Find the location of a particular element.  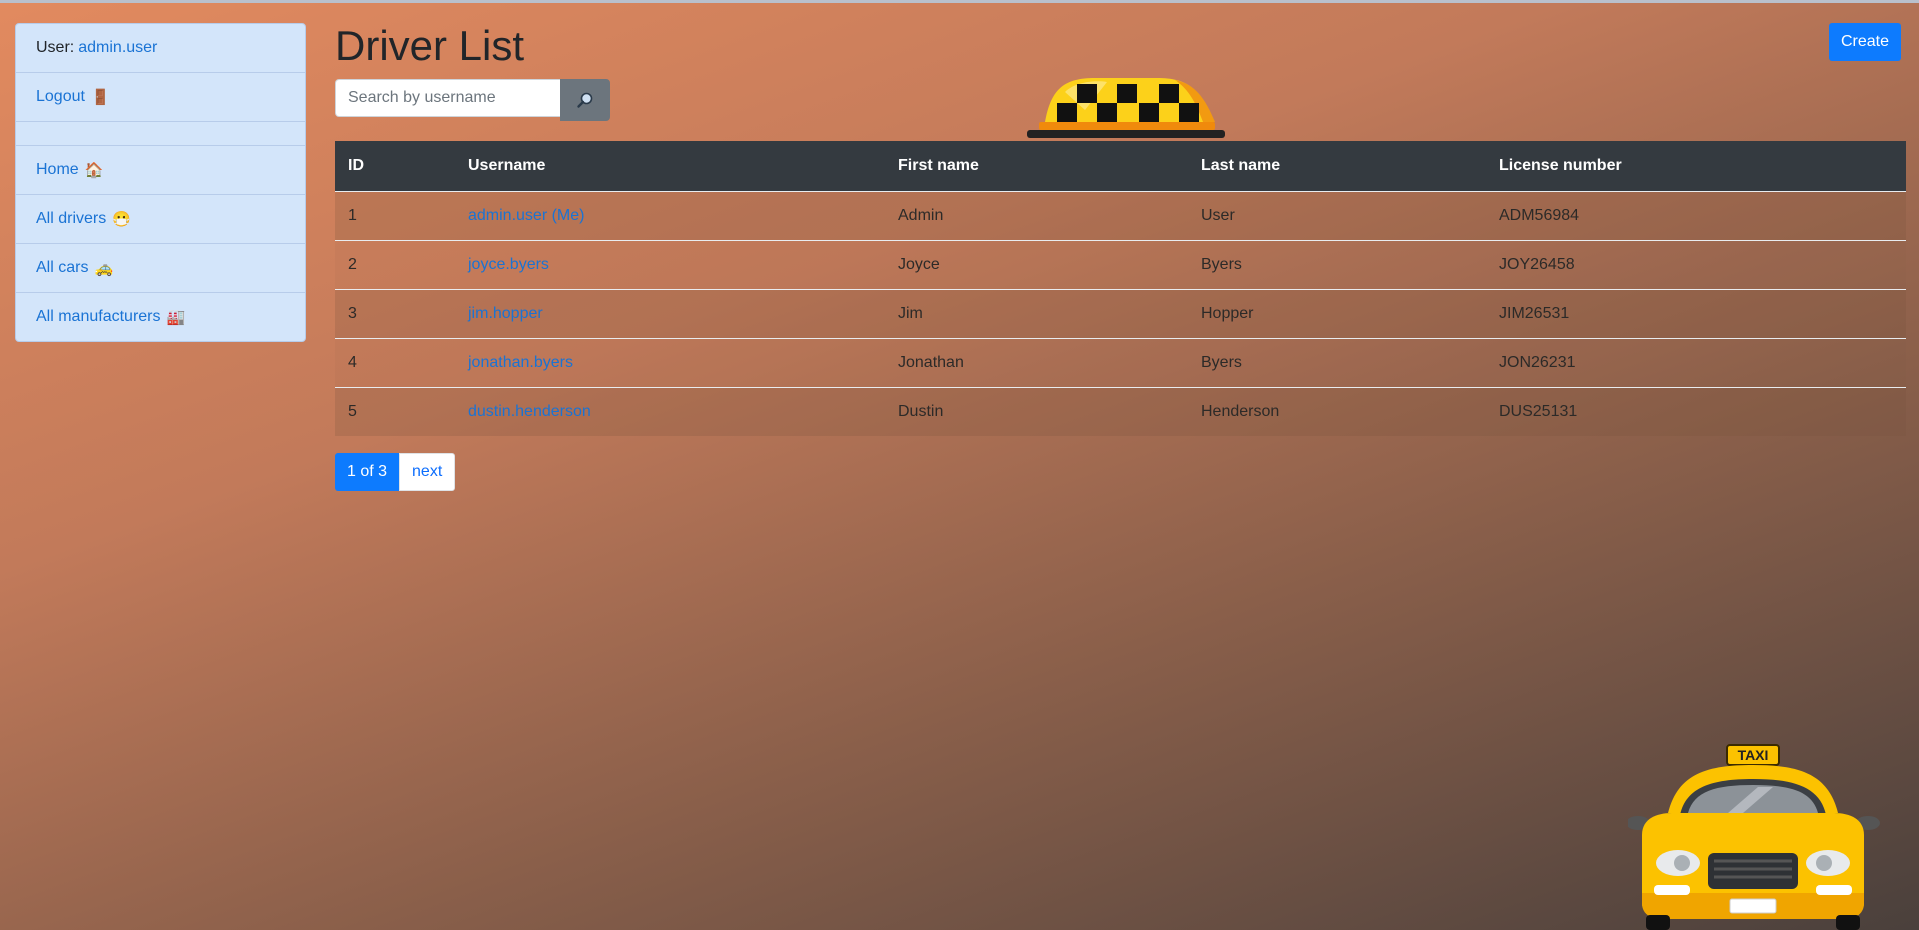

taxi-sign-image is located at coordinates (1126, 108).